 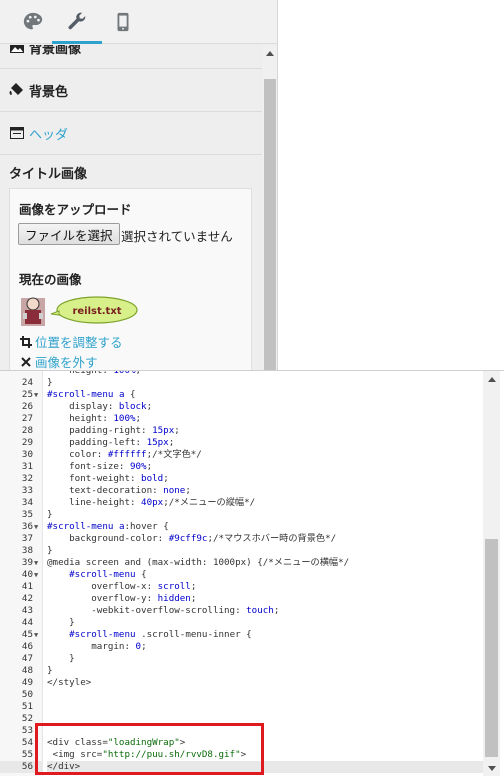 I want to click on current-image-heading: 現在の画像, so click(x=50, y=279).